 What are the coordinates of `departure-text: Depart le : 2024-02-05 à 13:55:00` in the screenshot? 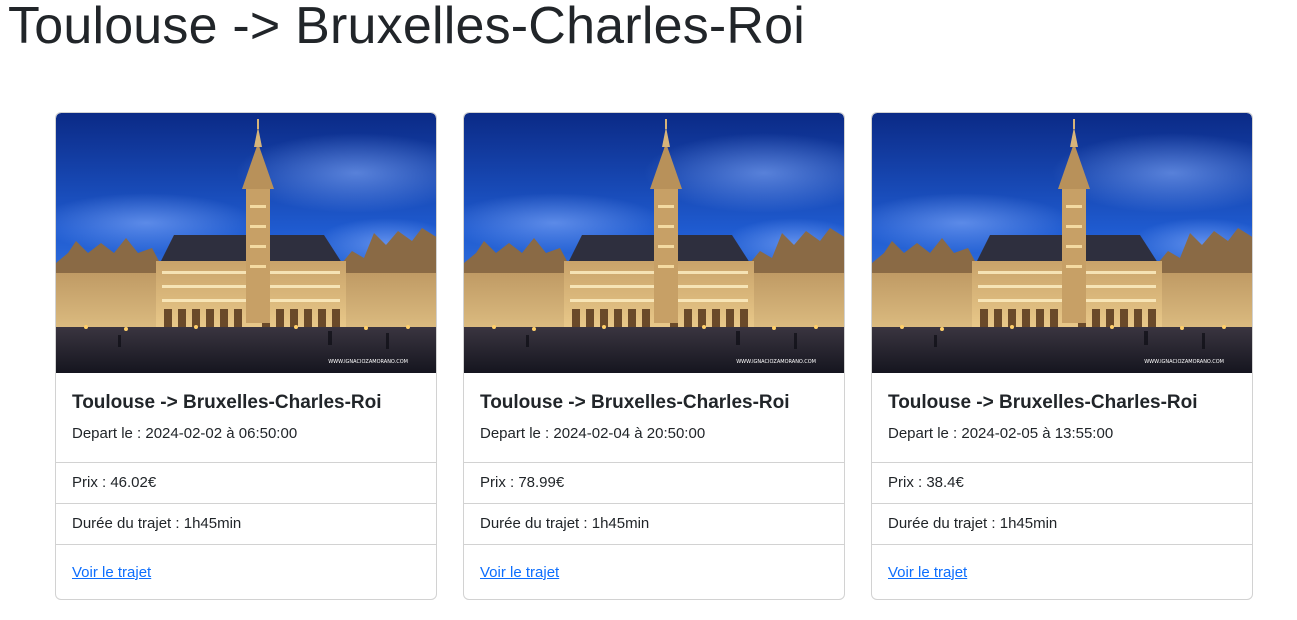 It's located at (1001, 433).